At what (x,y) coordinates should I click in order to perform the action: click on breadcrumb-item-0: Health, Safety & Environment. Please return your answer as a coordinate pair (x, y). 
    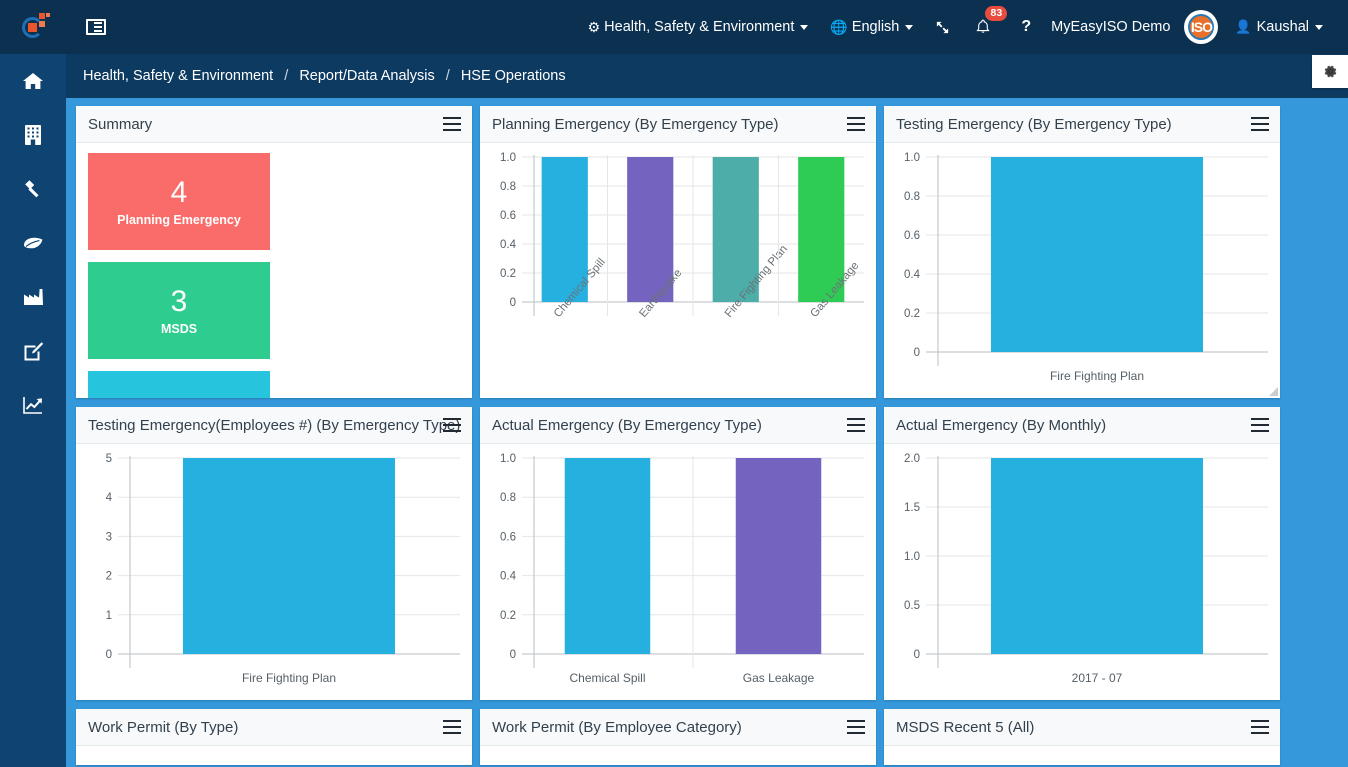
    Looking at the image, I should click on (178, 76).